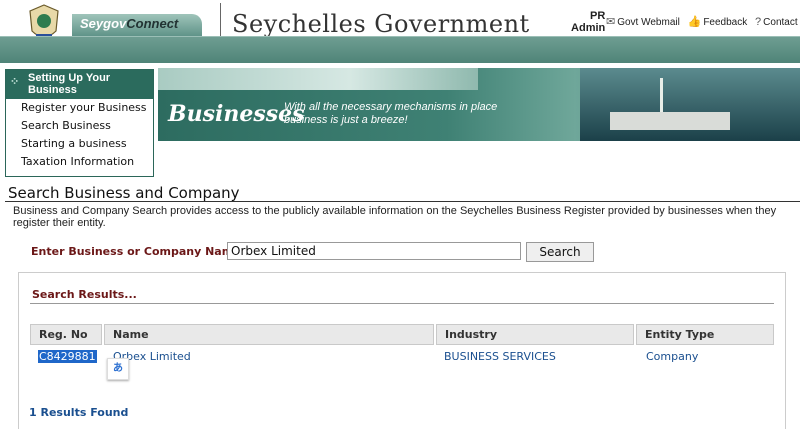  Describe the element at coordinates (672, 356) in the screenshot. I see `table-row-entity-type: Company` at that location.